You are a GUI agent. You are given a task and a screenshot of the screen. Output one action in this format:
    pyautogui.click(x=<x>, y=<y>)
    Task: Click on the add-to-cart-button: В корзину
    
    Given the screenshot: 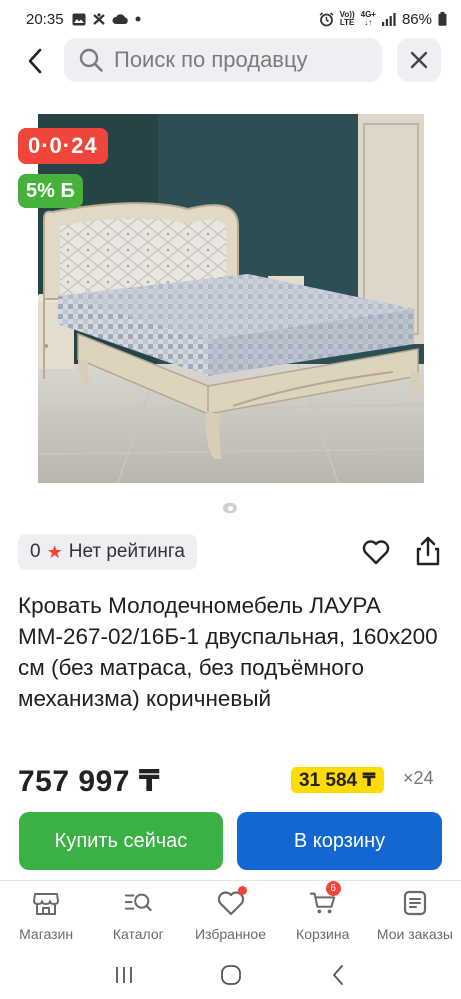 What is the action you would take?
    pyautogui.click(x=339, y=841)
    